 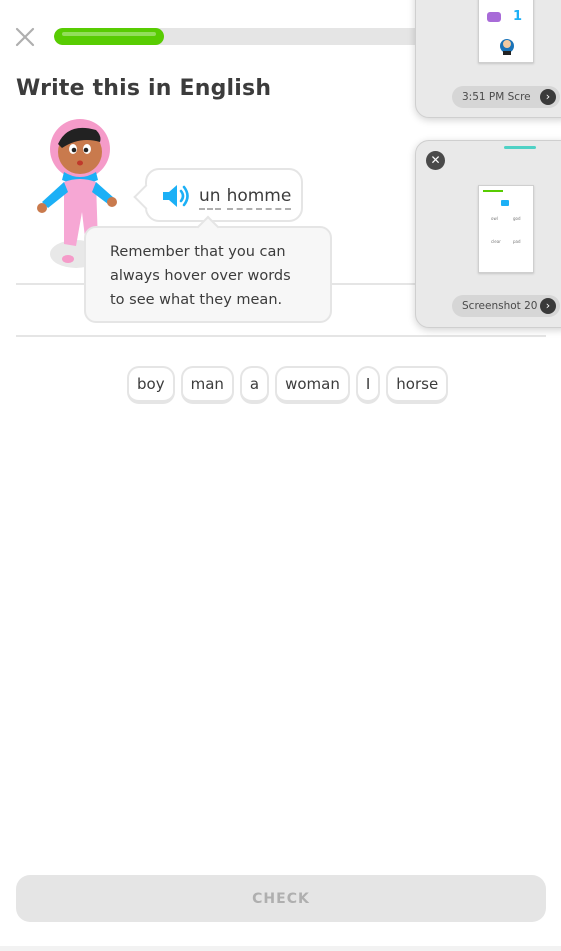 What do you see at coordinates (500, 33) in the screenshot?
I see `mascot-thumbnail-icon` at bounding box center [500, 33].